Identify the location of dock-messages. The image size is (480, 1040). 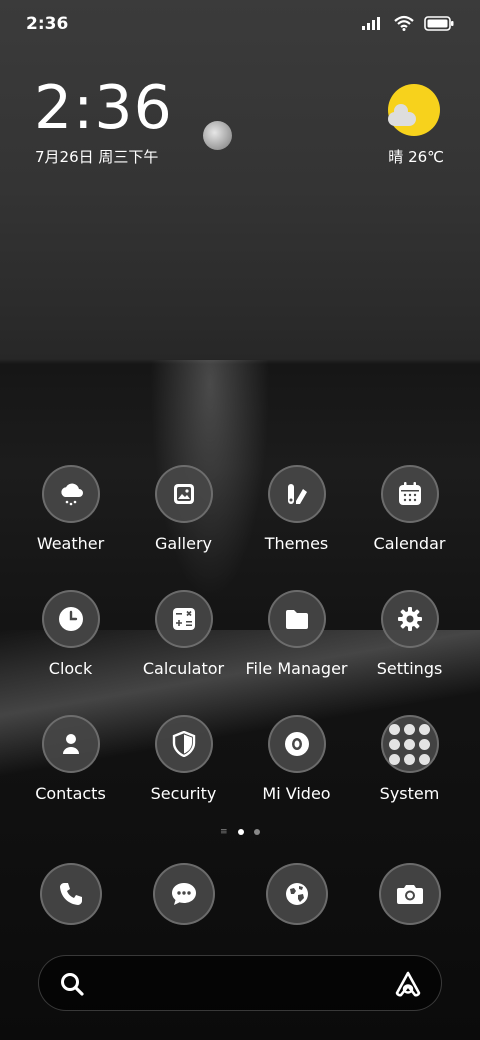
(184, 894).